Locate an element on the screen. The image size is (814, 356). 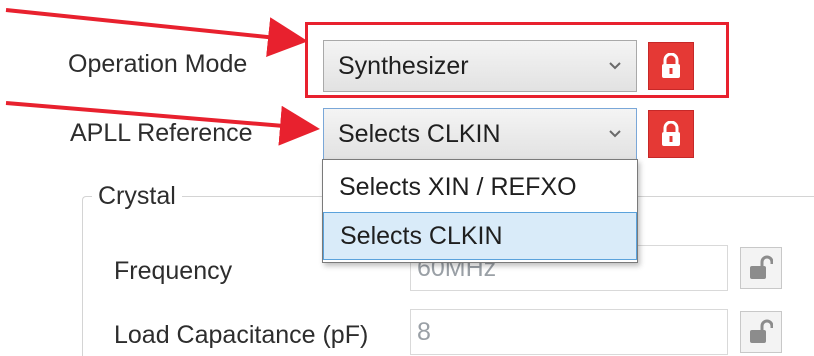
load-capacitance-field: 8 is located at coordinates (569, 332).